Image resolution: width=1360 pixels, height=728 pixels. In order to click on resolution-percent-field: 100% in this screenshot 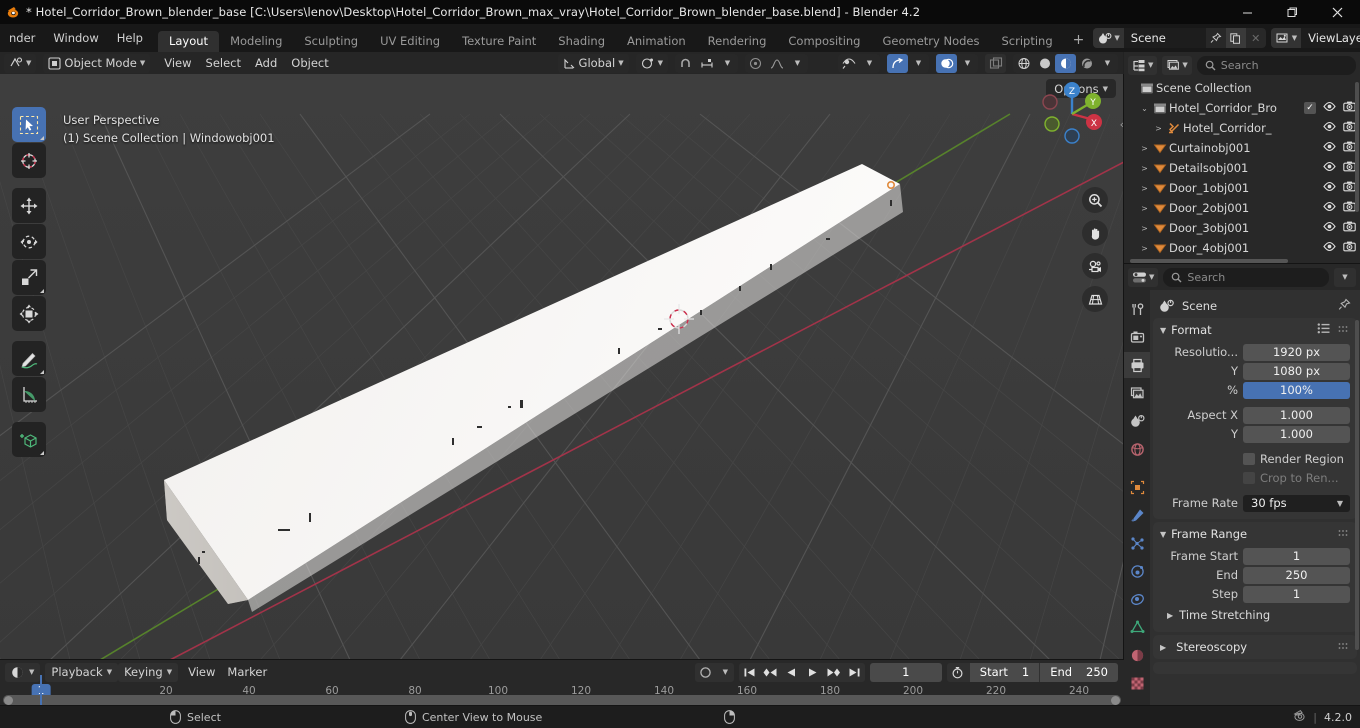, I will do `click(1296, 390)`.